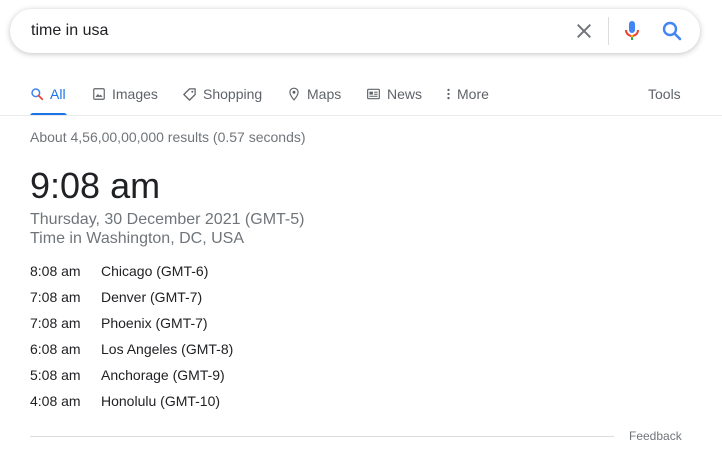 Image resolution: width=722 pixels, height=452 pixels. Describe the element at coordinates (189, 94) in the screenshot. I see `tag-icon` at that location.